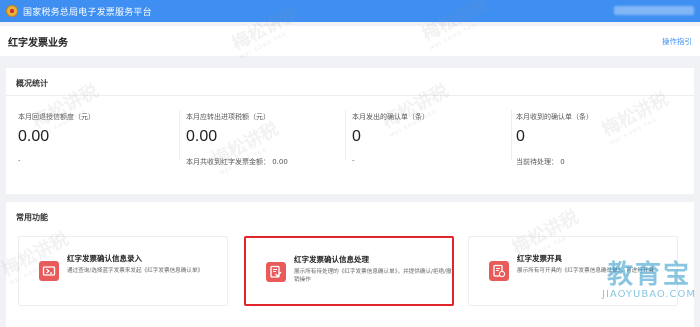  Describe the element at coordinates (276, 272) in the screenshot. I see `invoice-process-icon` at that location.